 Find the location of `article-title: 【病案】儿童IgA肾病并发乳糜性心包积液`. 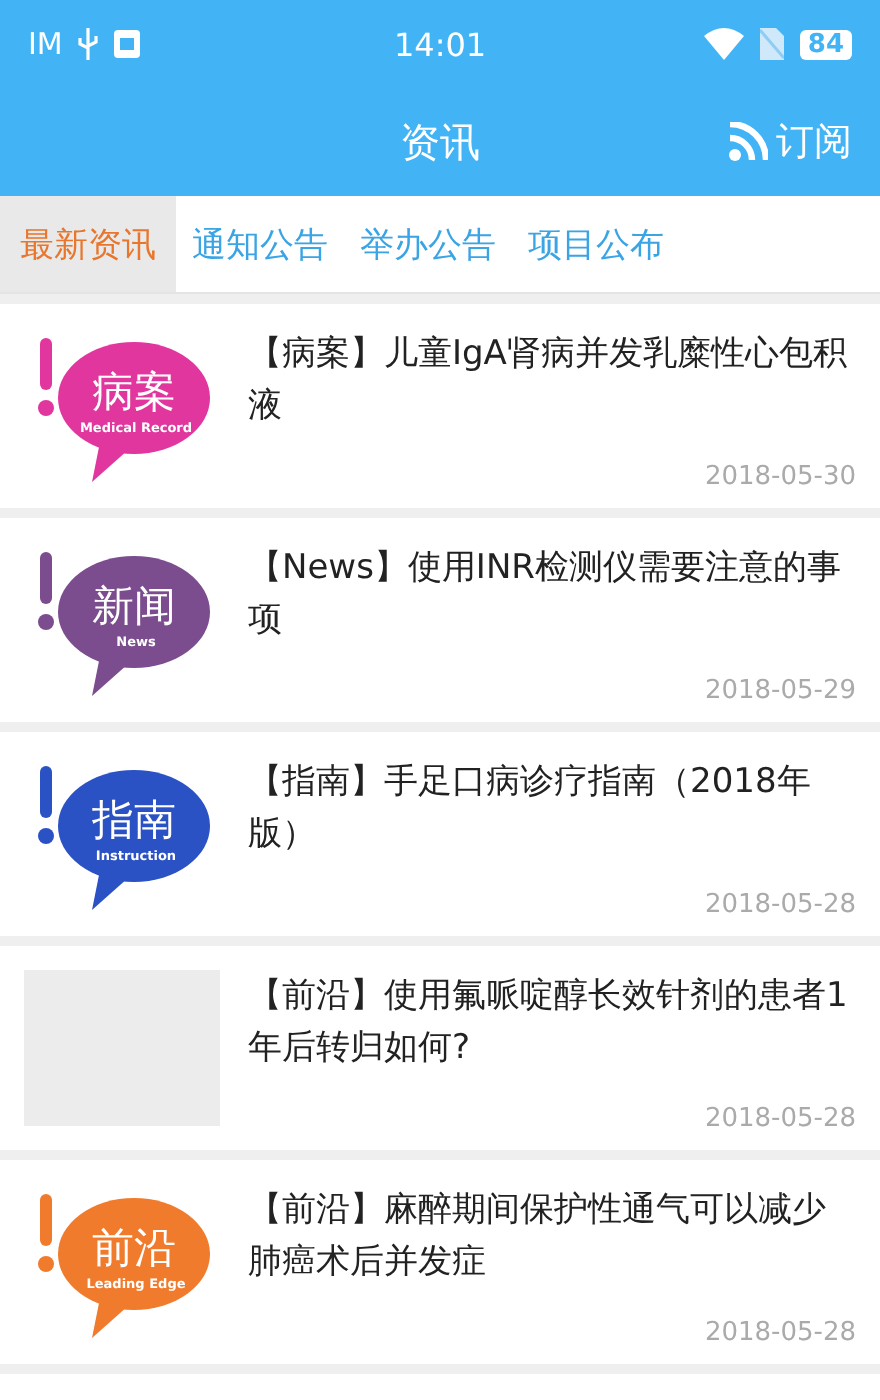

article-title: 【病案】儿童IgA肾病并发乳糜性心包积液 is located at coordinates (548, 381).